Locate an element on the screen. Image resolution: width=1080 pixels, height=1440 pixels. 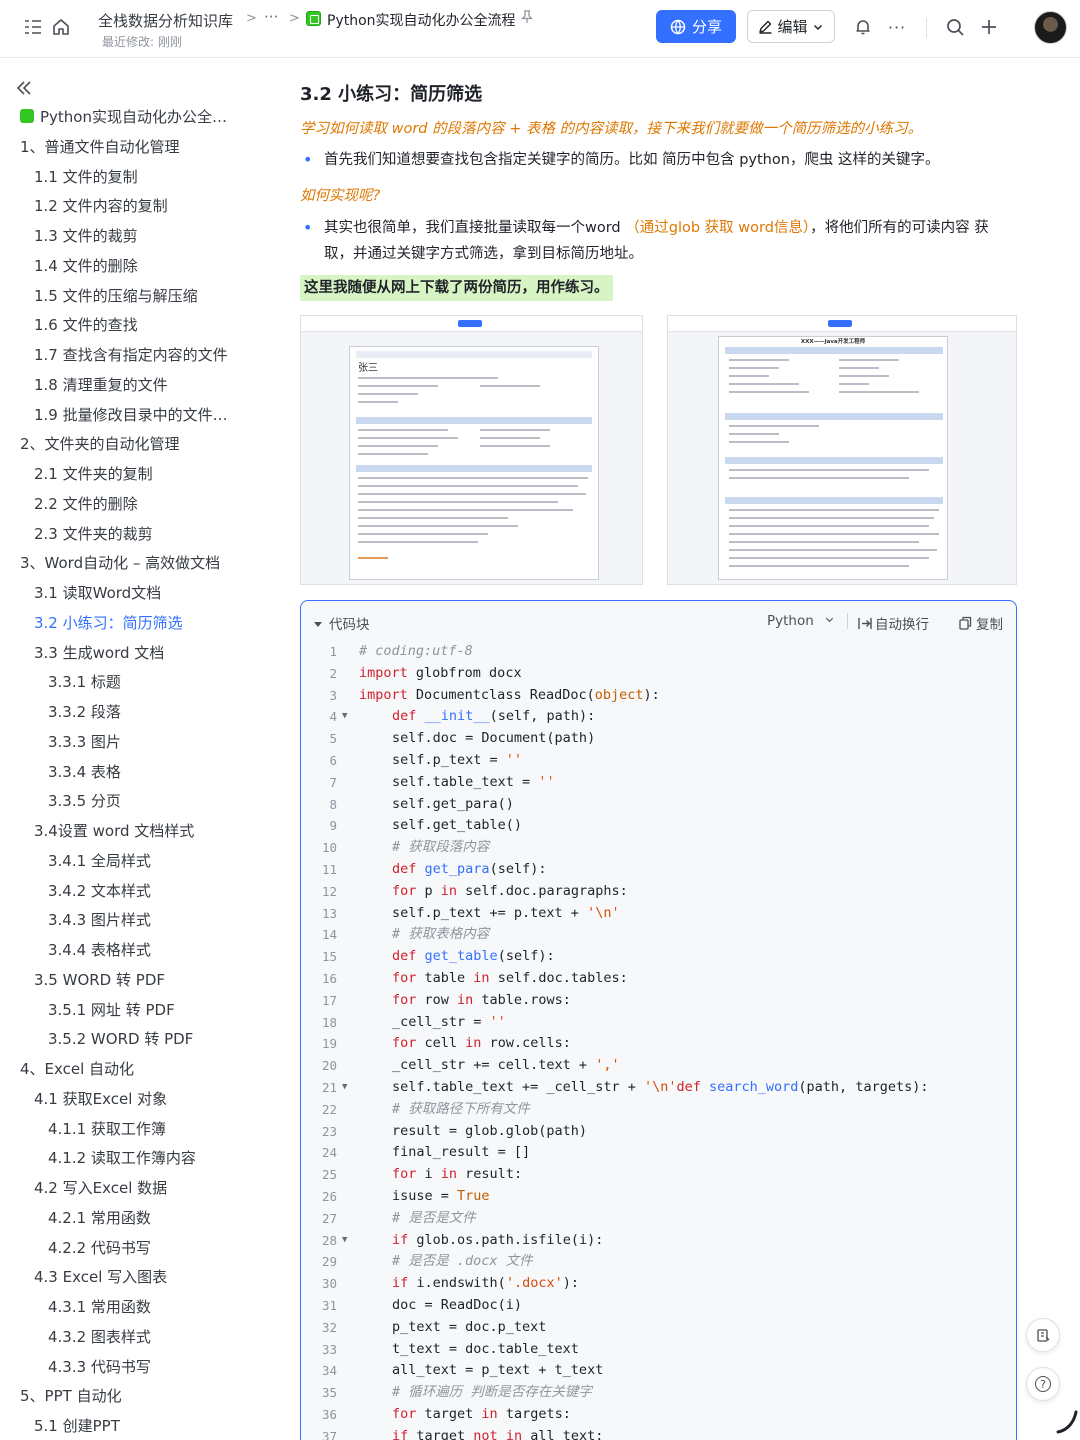
code-line: 5 self.doc = Document(path) is located at coordinates (658, 739).